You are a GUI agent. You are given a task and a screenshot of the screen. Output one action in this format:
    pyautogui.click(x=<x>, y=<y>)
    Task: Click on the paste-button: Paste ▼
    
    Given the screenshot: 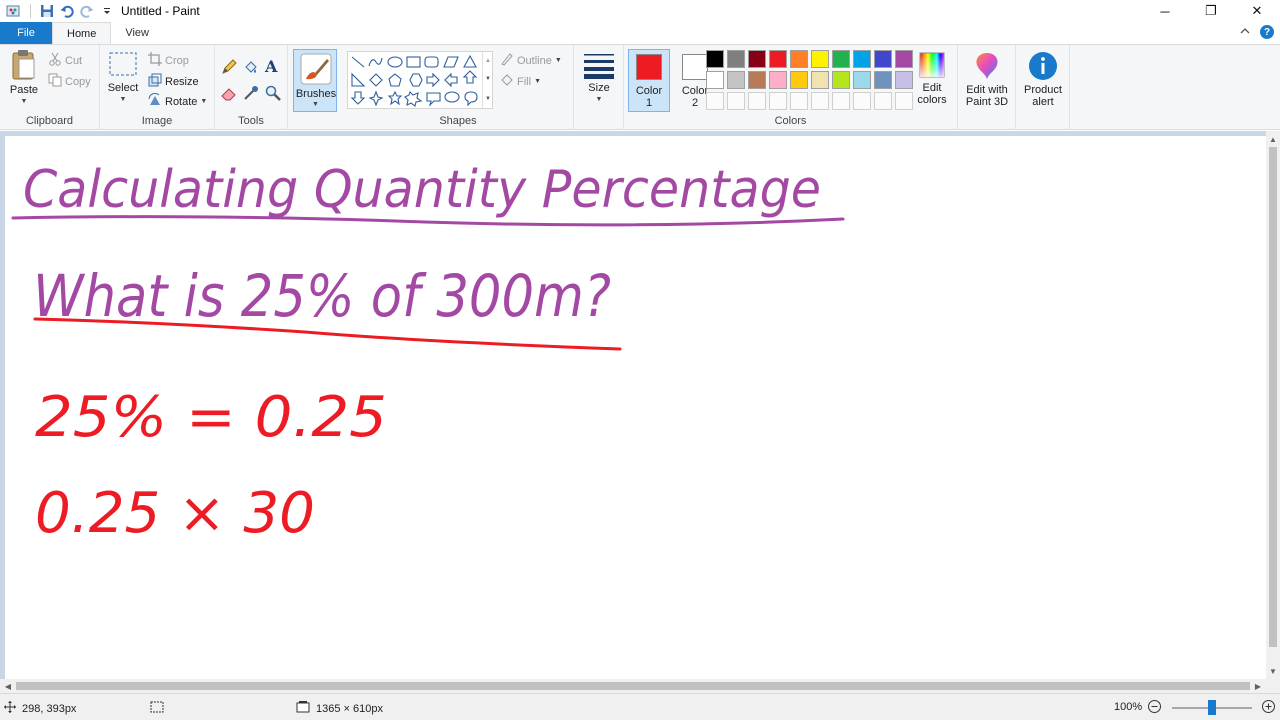 What is the action you would take?
    pyautogui.click(x=24, y=78)
    